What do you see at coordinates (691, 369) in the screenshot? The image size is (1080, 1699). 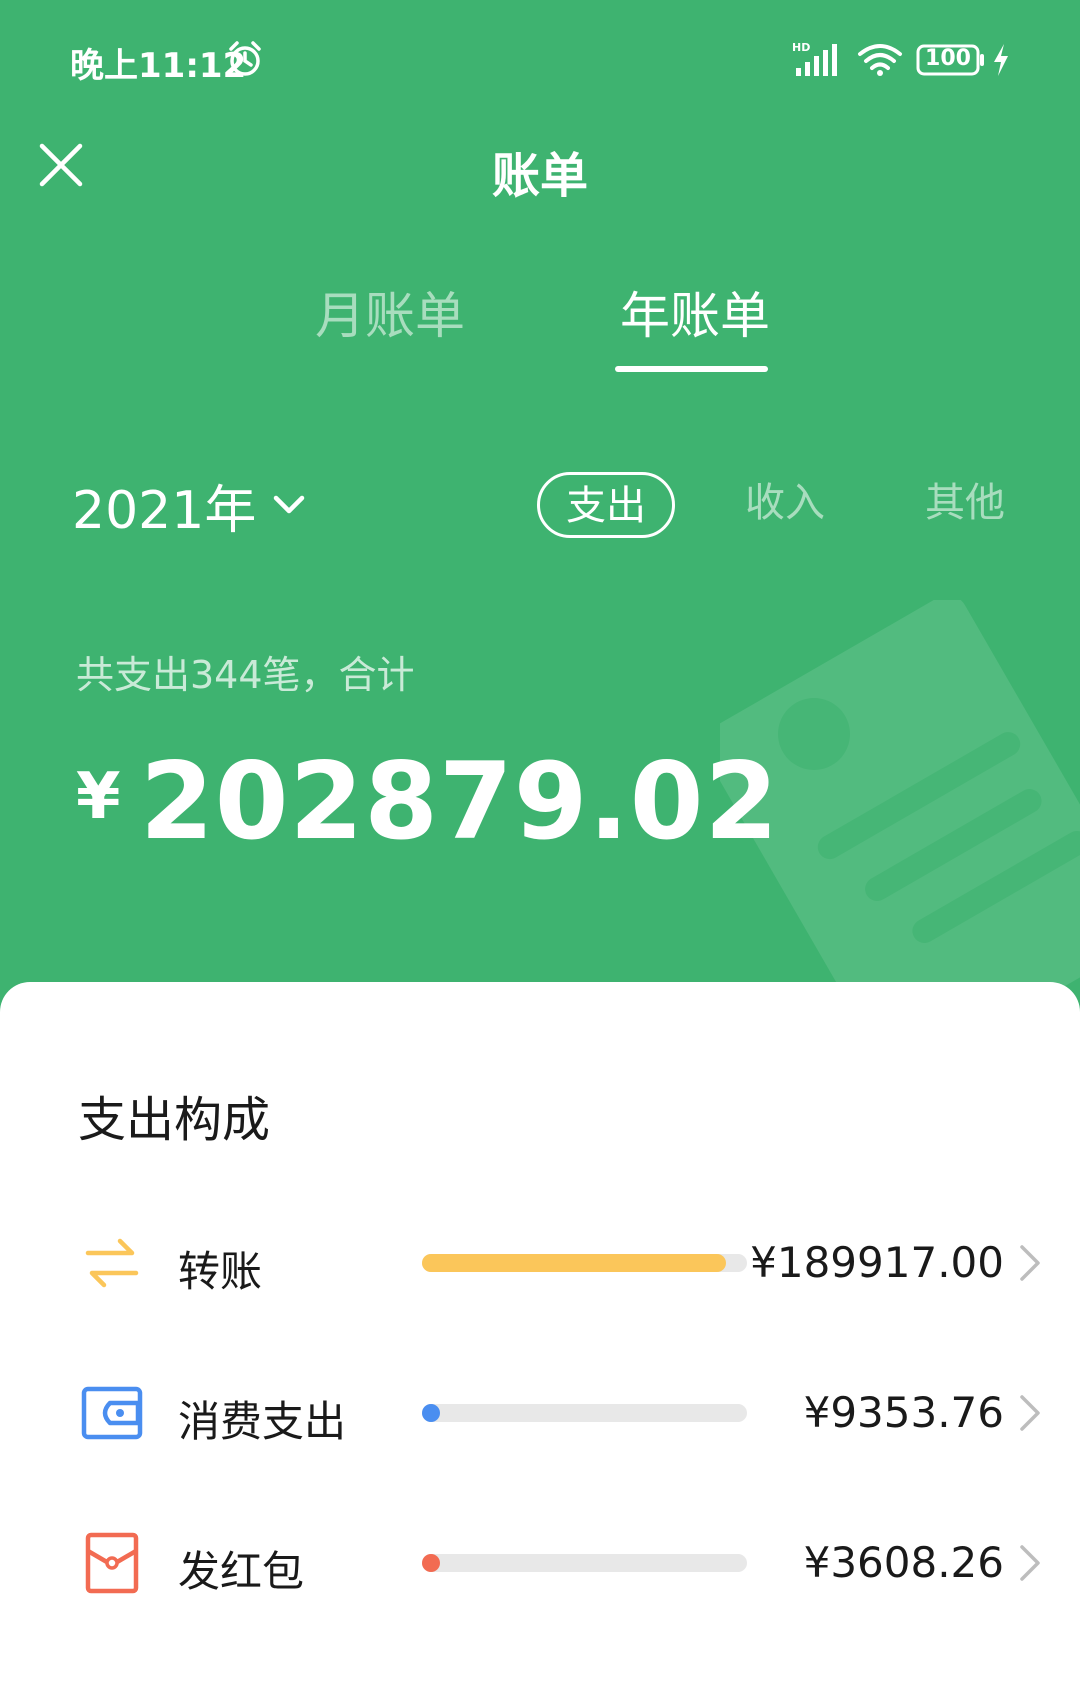 I see `active-tab-indicator` at bounding box center [691, 369].